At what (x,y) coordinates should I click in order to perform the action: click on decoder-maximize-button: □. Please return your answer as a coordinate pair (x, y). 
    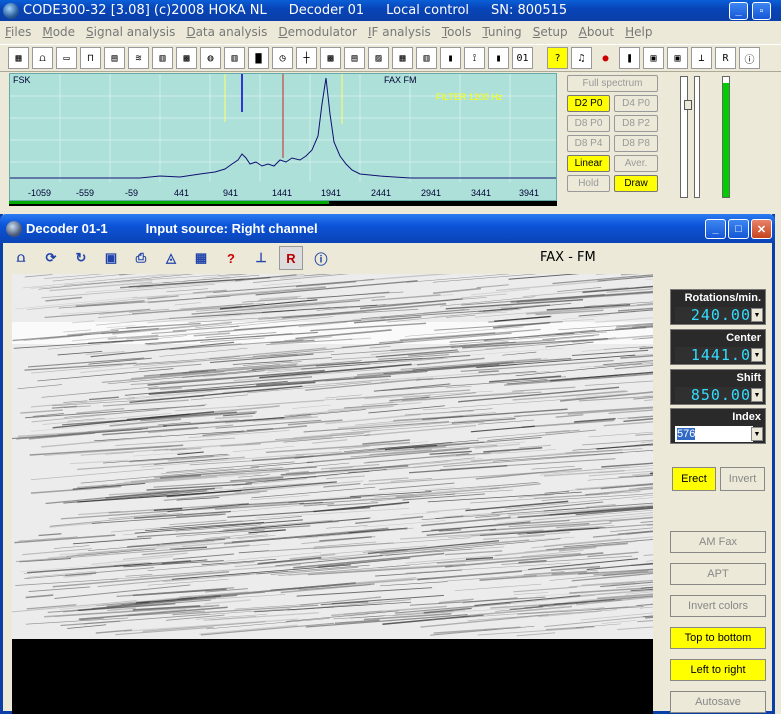
    Looking at the image, I should click on (738, 229).